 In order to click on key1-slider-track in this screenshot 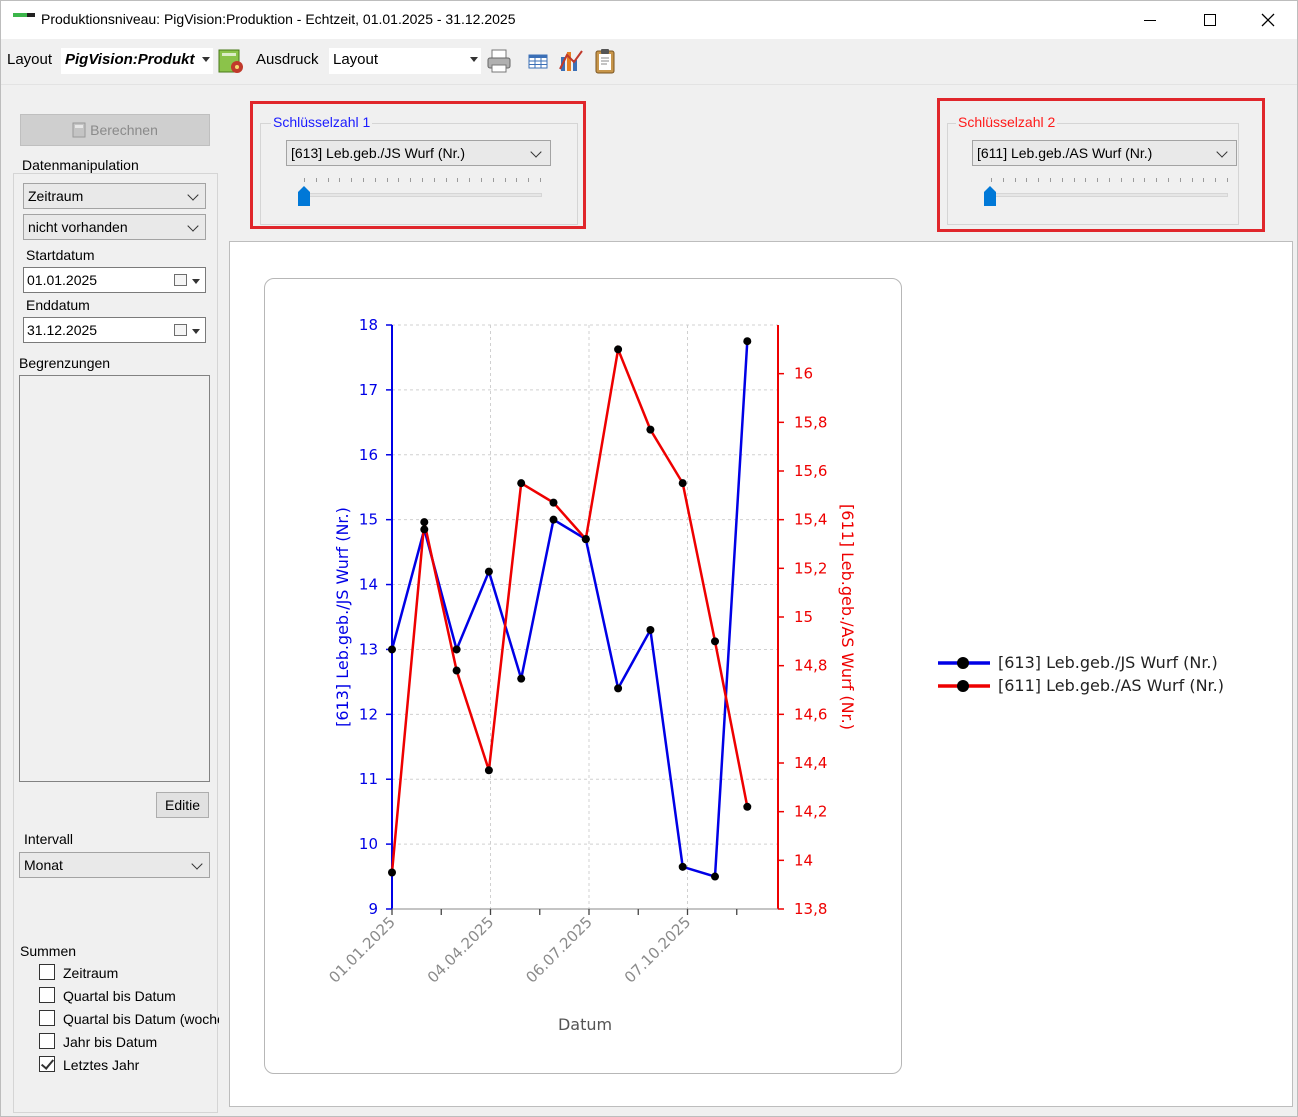, I will do `click(420, 195)`.